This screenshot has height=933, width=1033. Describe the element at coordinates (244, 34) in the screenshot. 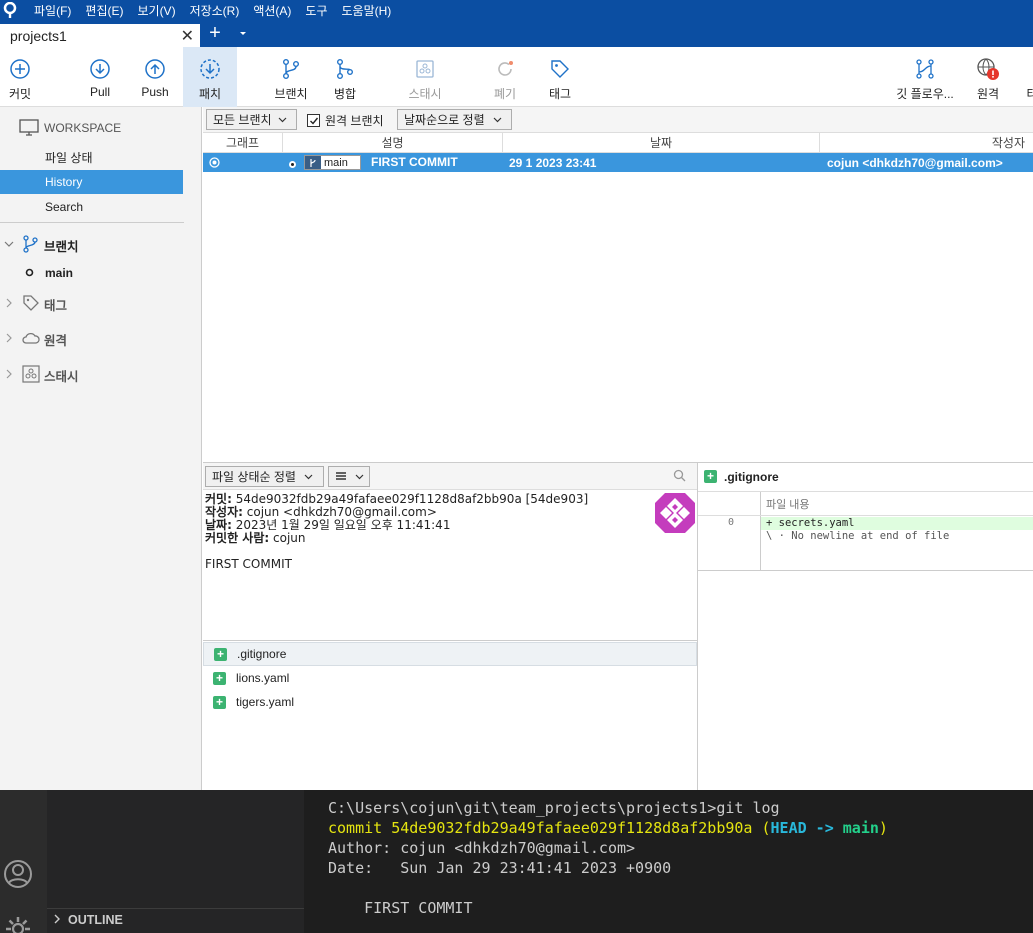

I see `tab-menu-chevron-icon` at that location.